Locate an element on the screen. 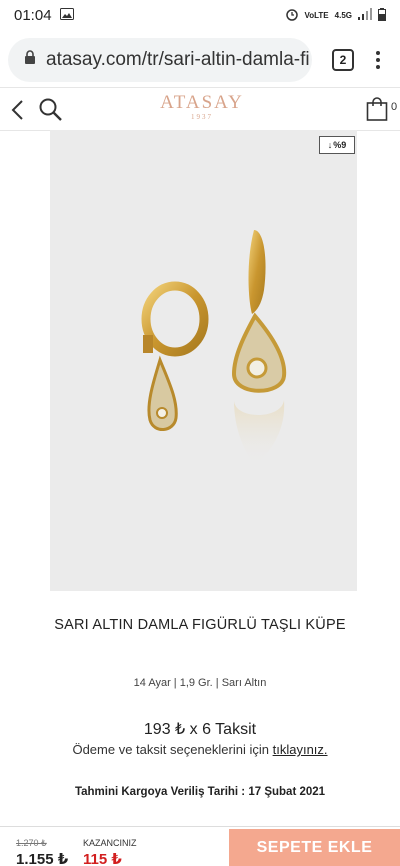  shopping-bag-icon is located at coordinates (377, 109).